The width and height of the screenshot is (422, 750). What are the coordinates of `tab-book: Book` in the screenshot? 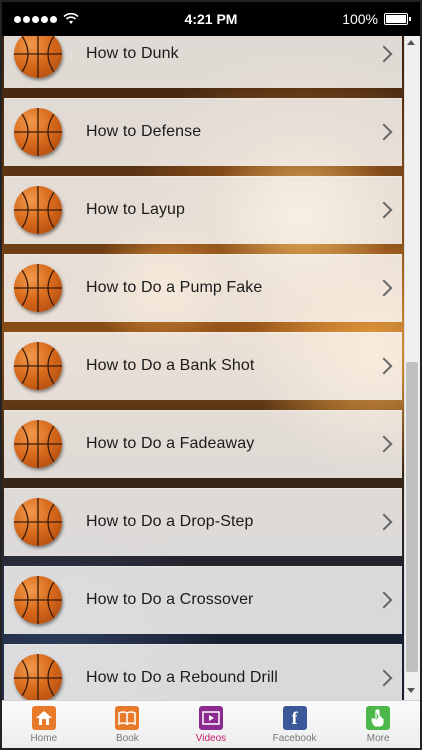 It's located at (128, 725).